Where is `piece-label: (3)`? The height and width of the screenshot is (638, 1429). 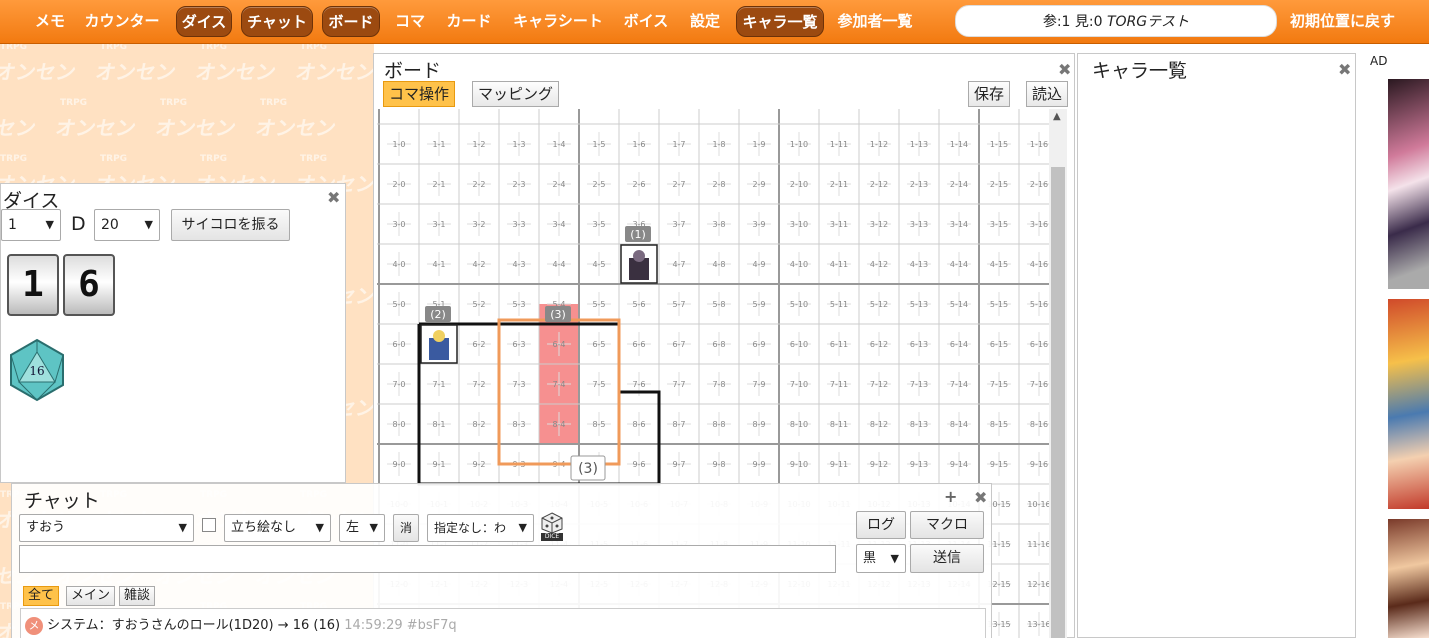 piece-label: (3) is located at coordinates (558, 314).